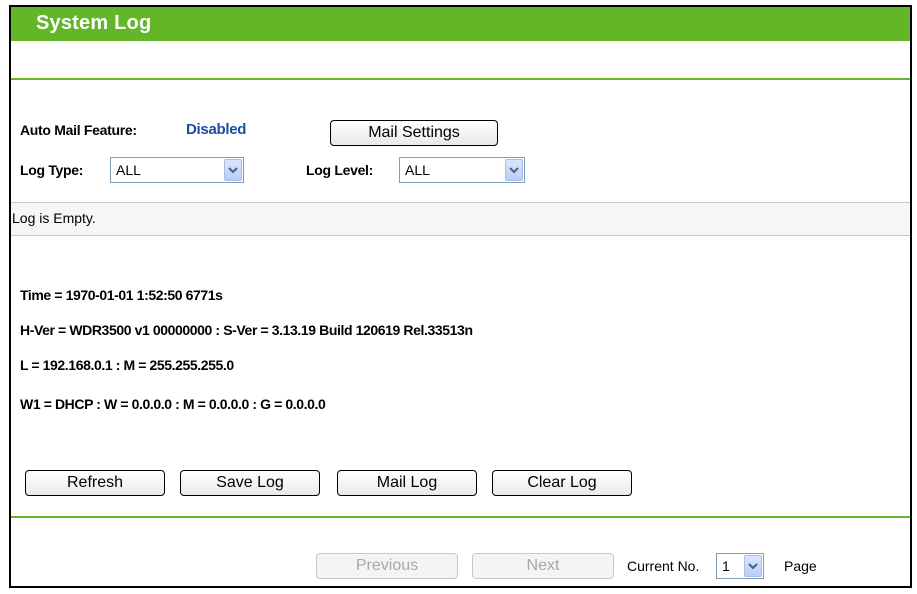  What do you see at coordinates (562, 483) in the screenshot?
I see `clear-log-button: Clear Log` at bounding box center [562, 483].